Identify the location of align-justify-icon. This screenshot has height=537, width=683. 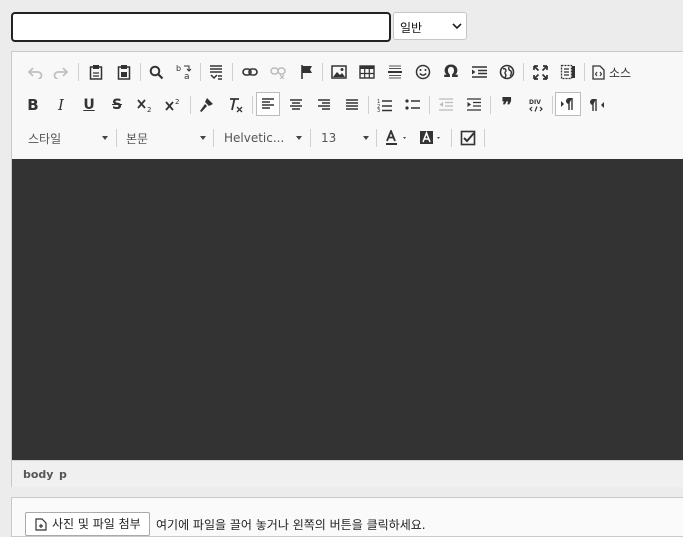
(352, 105).